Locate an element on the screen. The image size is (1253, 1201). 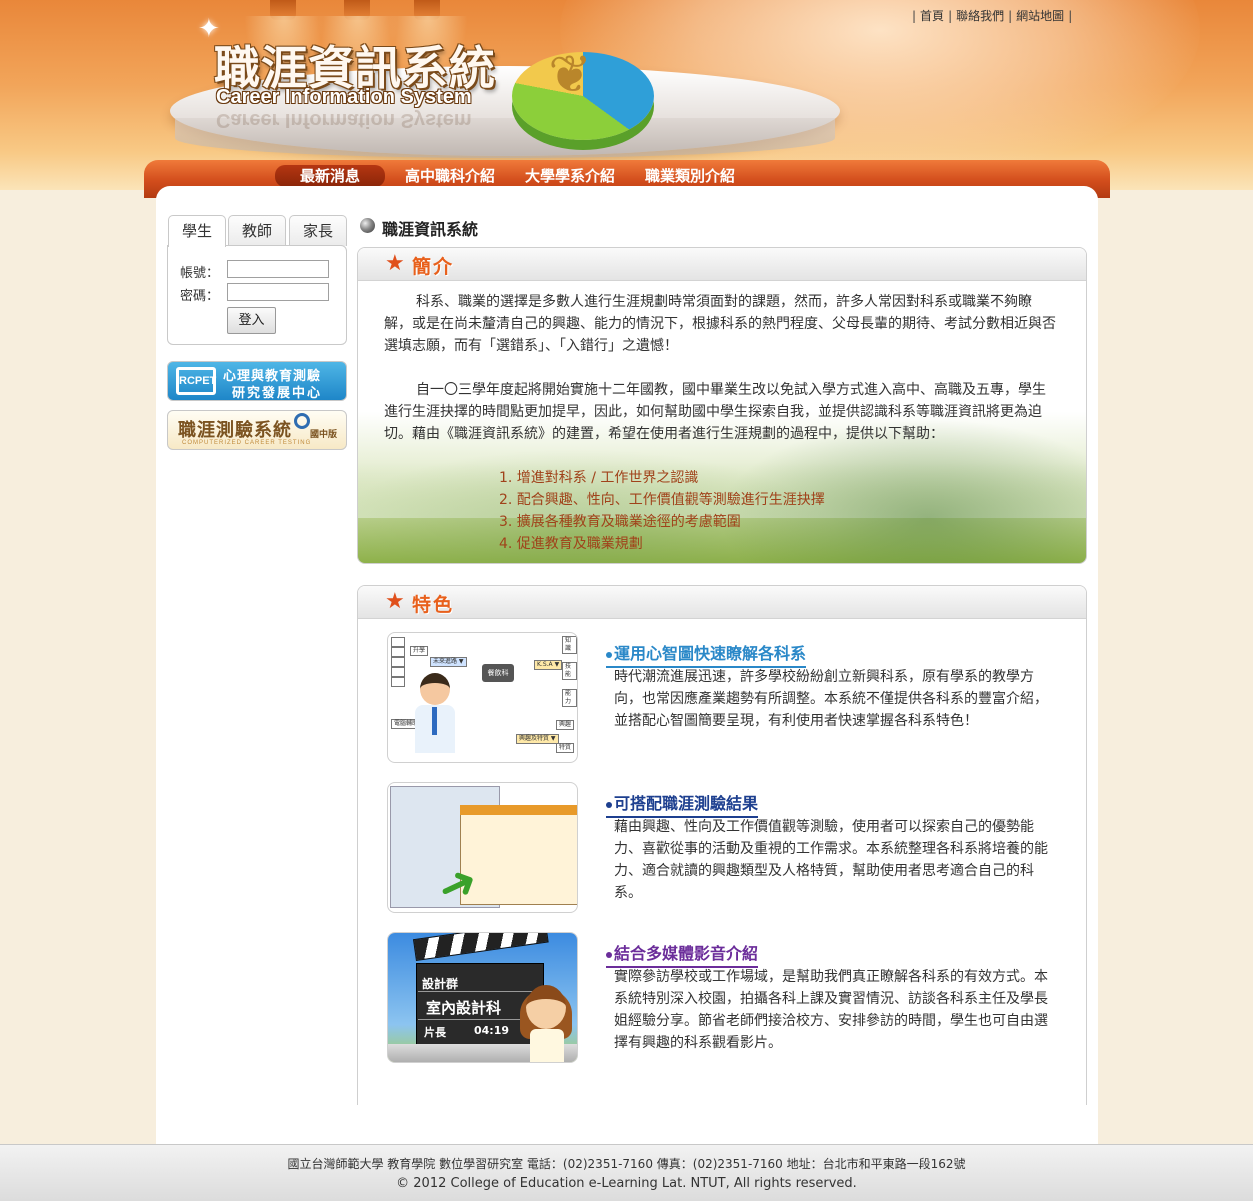
nav-item-highschool: 高中職科介紹 is located at coordinates (450, 176).